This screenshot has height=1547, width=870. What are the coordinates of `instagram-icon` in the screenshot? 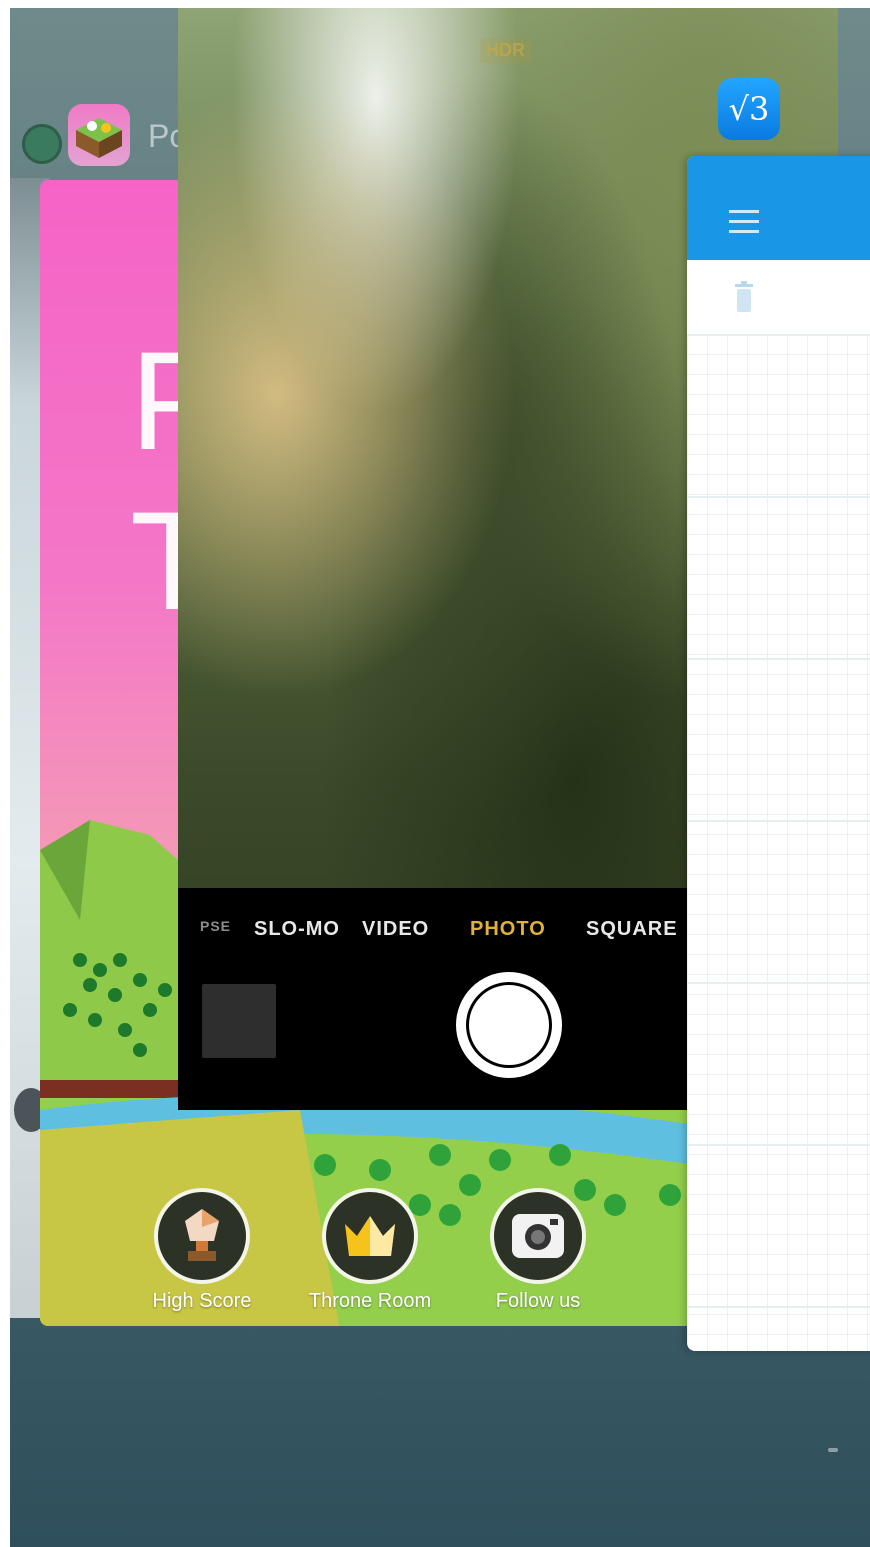 It's located at (538, 1236).